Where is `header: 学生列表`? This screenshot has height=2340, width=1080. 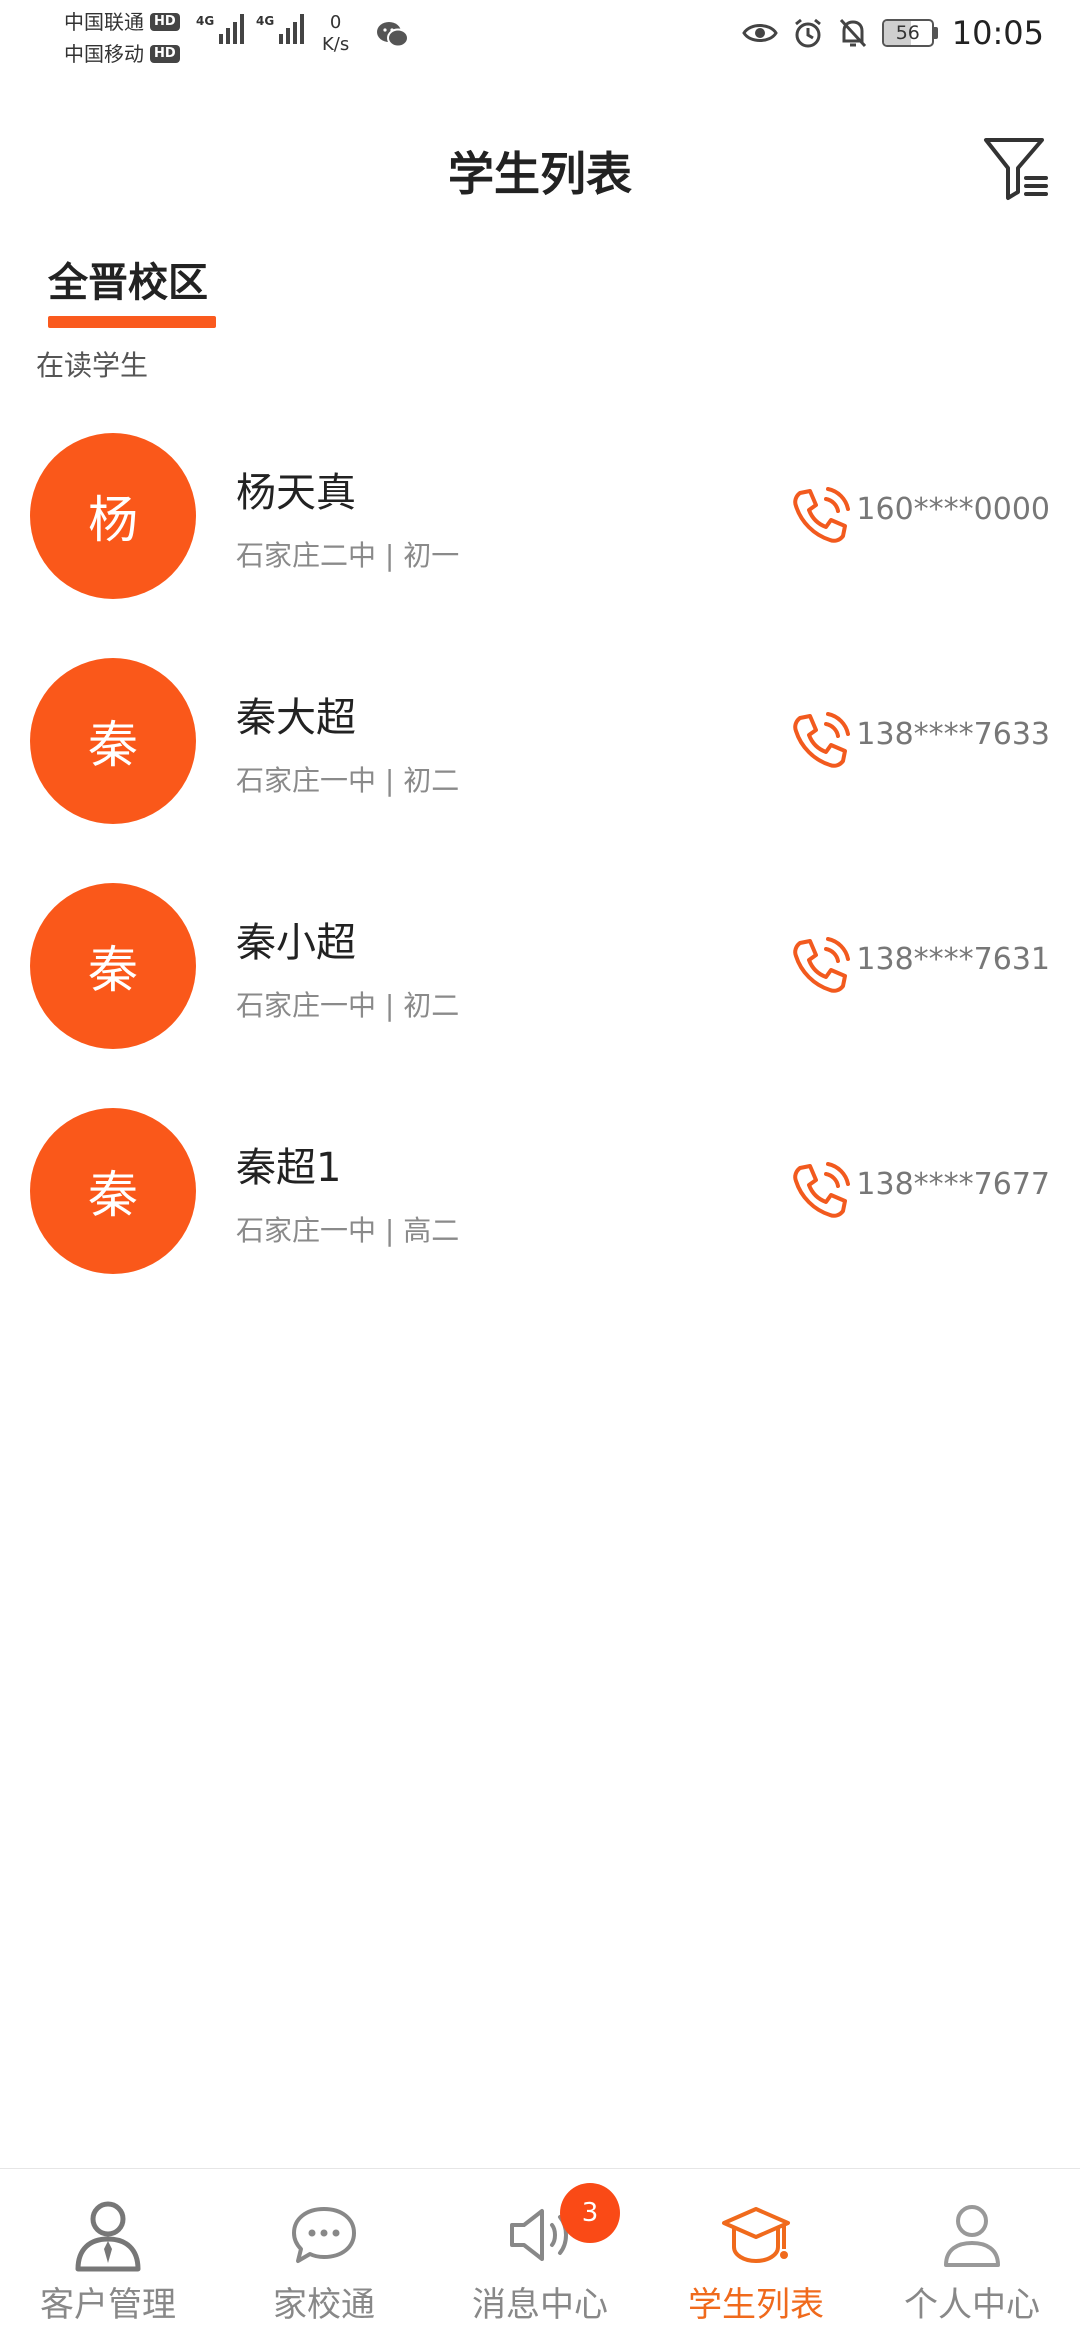
header: 学生列表 is located at coordinates (540, 170).